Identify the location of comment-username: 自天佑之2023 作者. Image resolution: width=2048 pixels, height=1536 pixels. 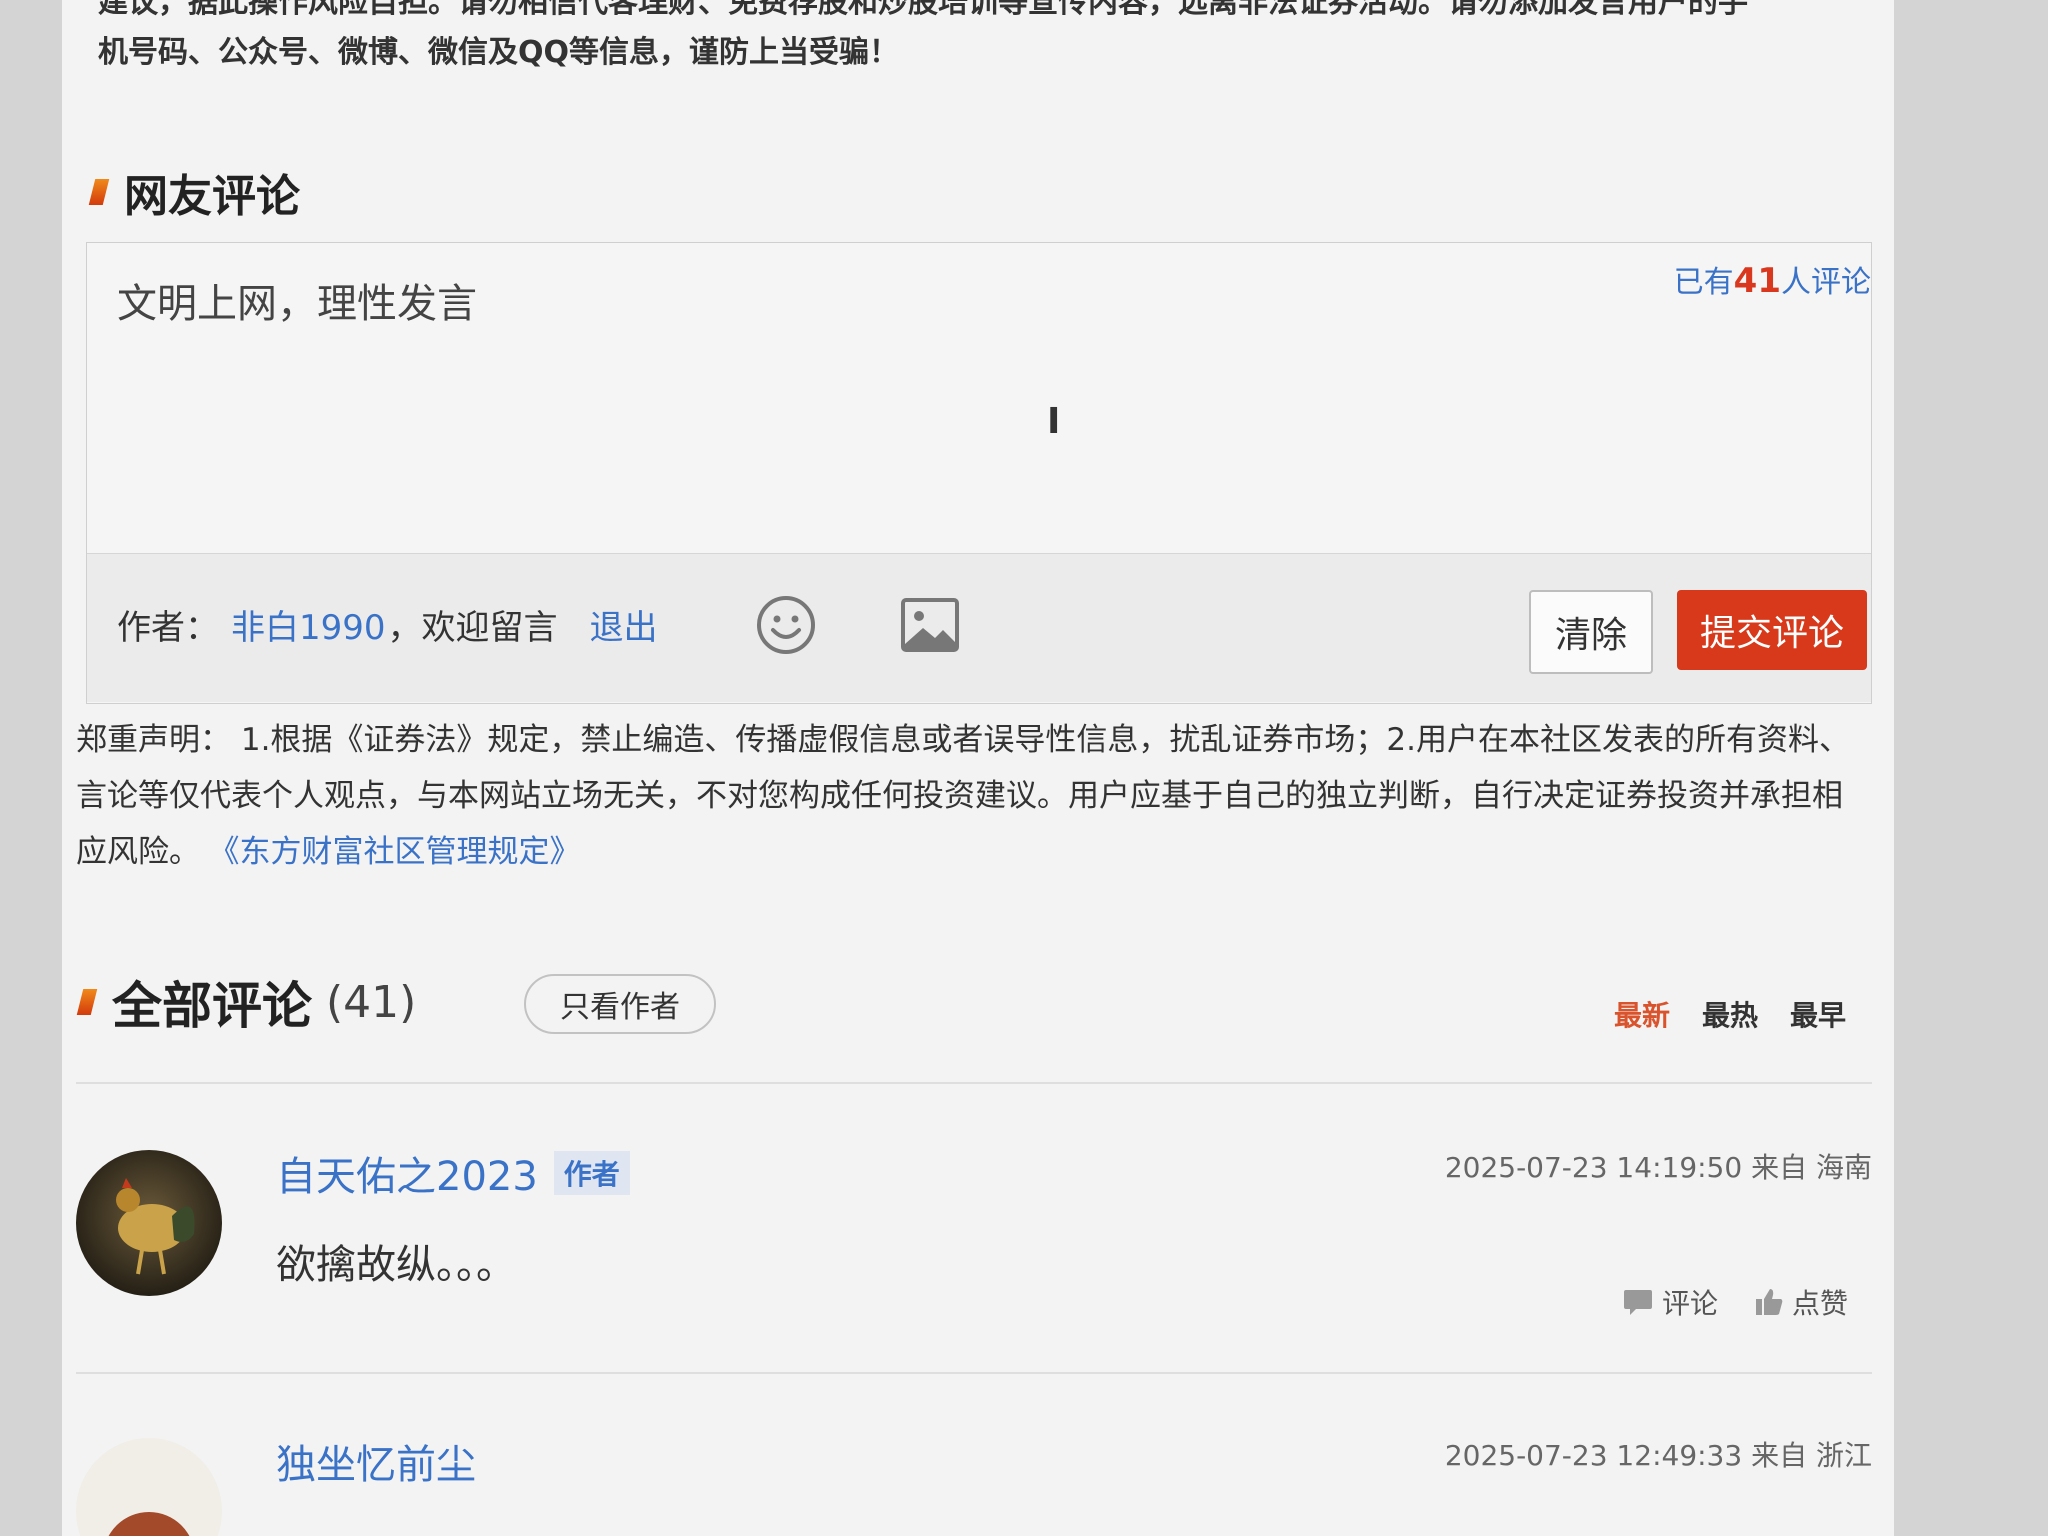
(453, 1173).